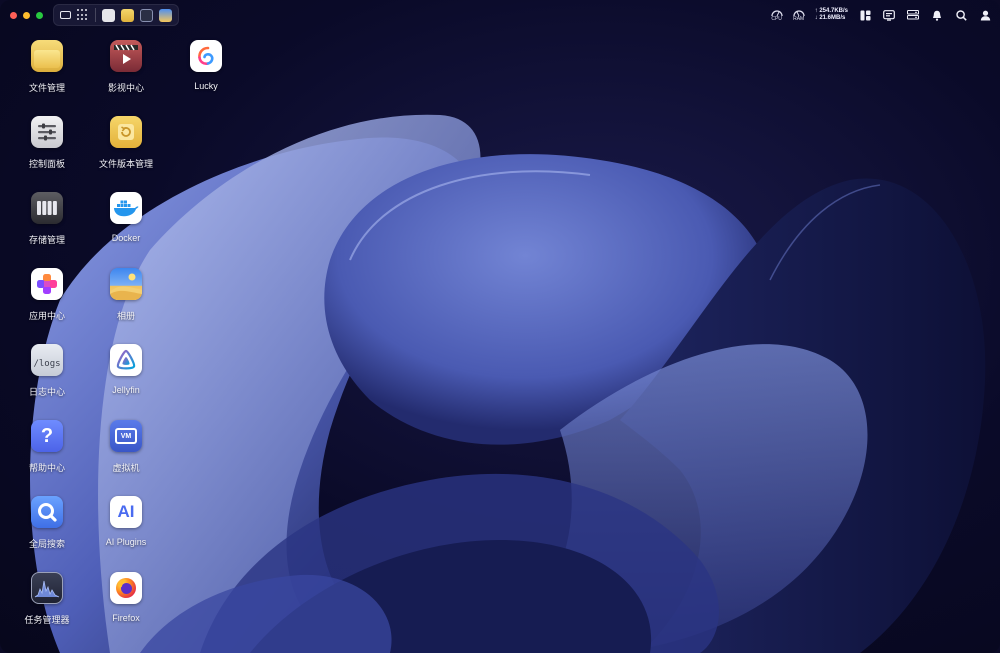  I want to click on app-label: 虚拟机, so click(126, 468).